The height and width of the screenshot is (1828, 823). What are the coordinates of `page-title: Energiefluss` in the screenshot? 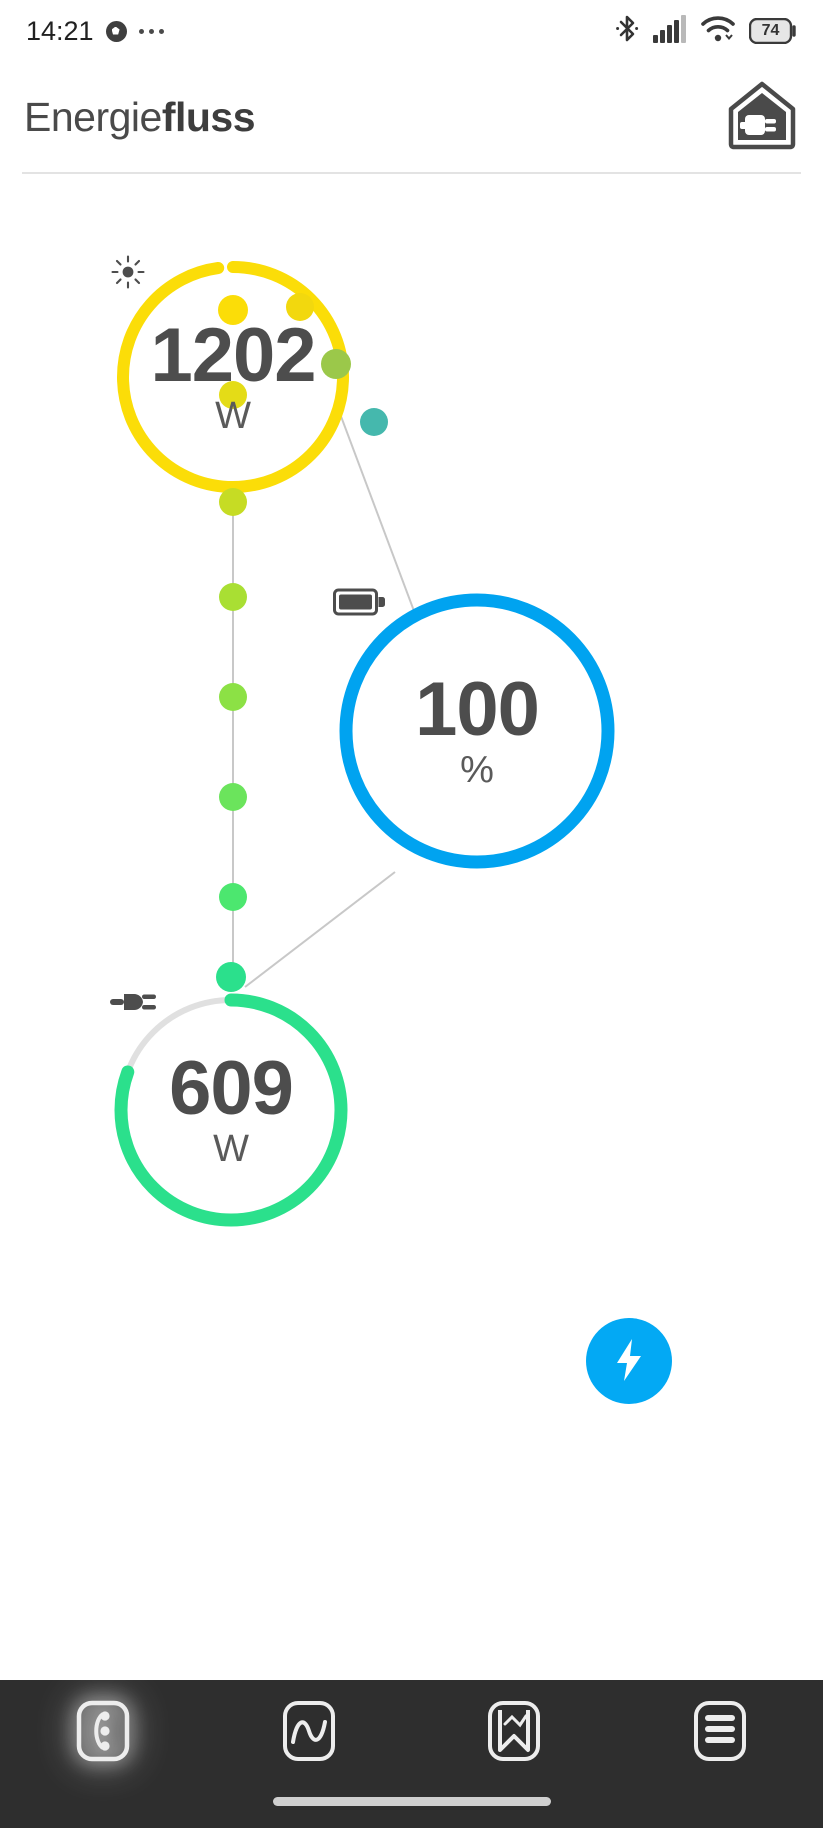 It's located at (140, 117).